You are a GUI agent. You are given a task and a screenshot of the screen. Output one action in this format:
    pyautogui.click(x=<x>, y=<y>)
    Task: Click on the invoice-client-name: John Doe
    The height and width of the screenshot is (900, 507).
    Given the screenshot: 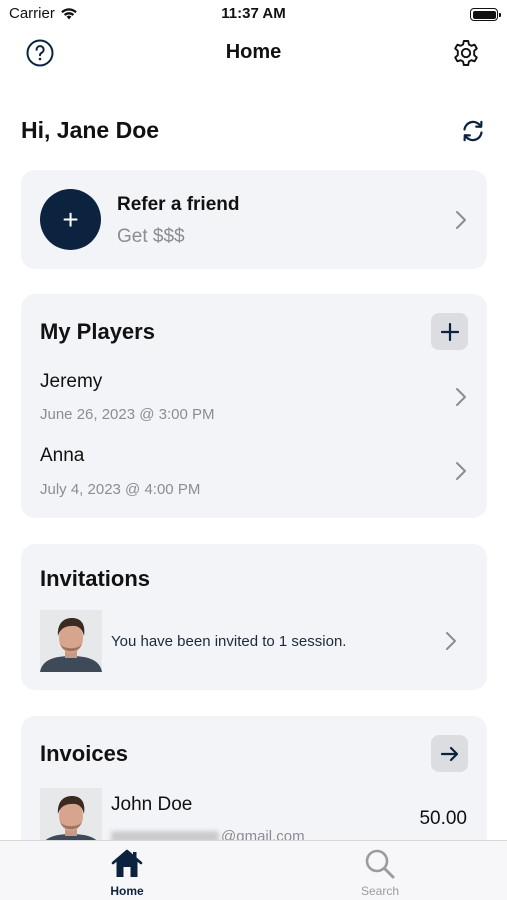 What is the action you would take?
    pyautogui.click(x=152, y=804)
    